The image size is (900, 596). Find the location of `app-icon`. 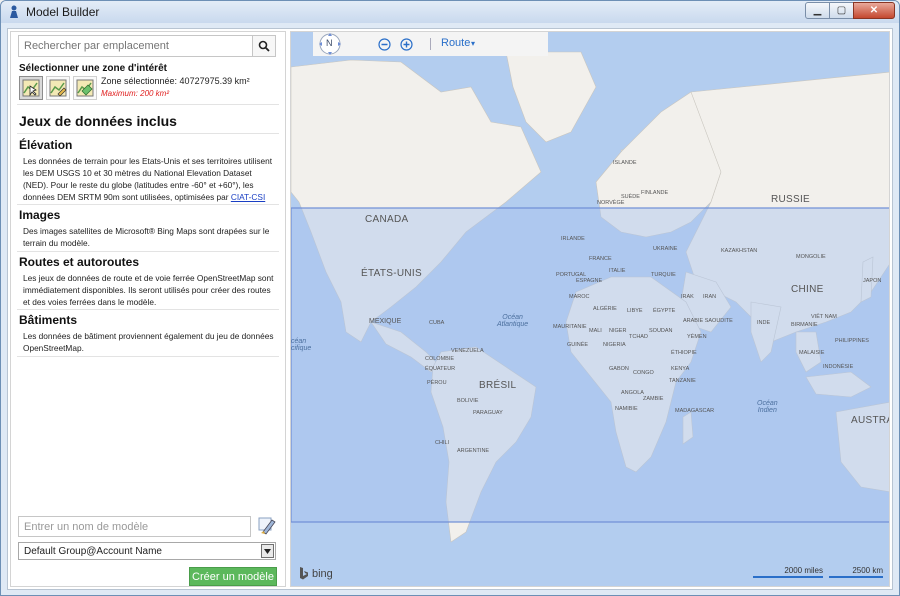

app-icon is located at coordinates (14, 12).